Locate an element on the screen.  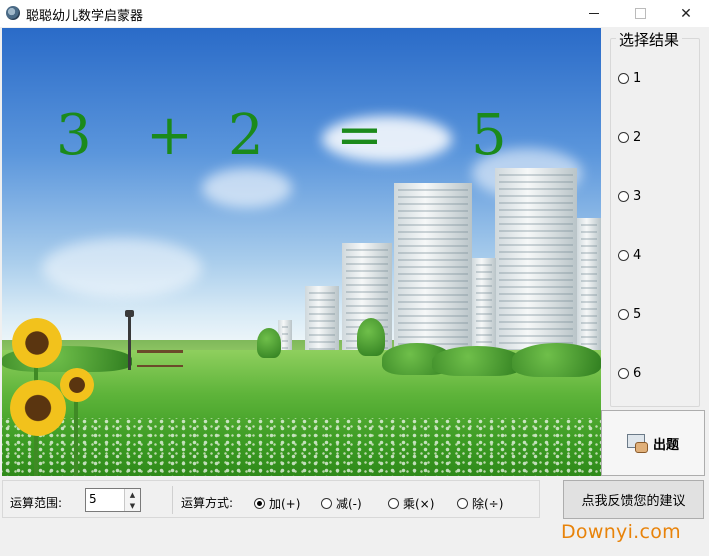
maximize-icon is located at coordinates (640, 13).